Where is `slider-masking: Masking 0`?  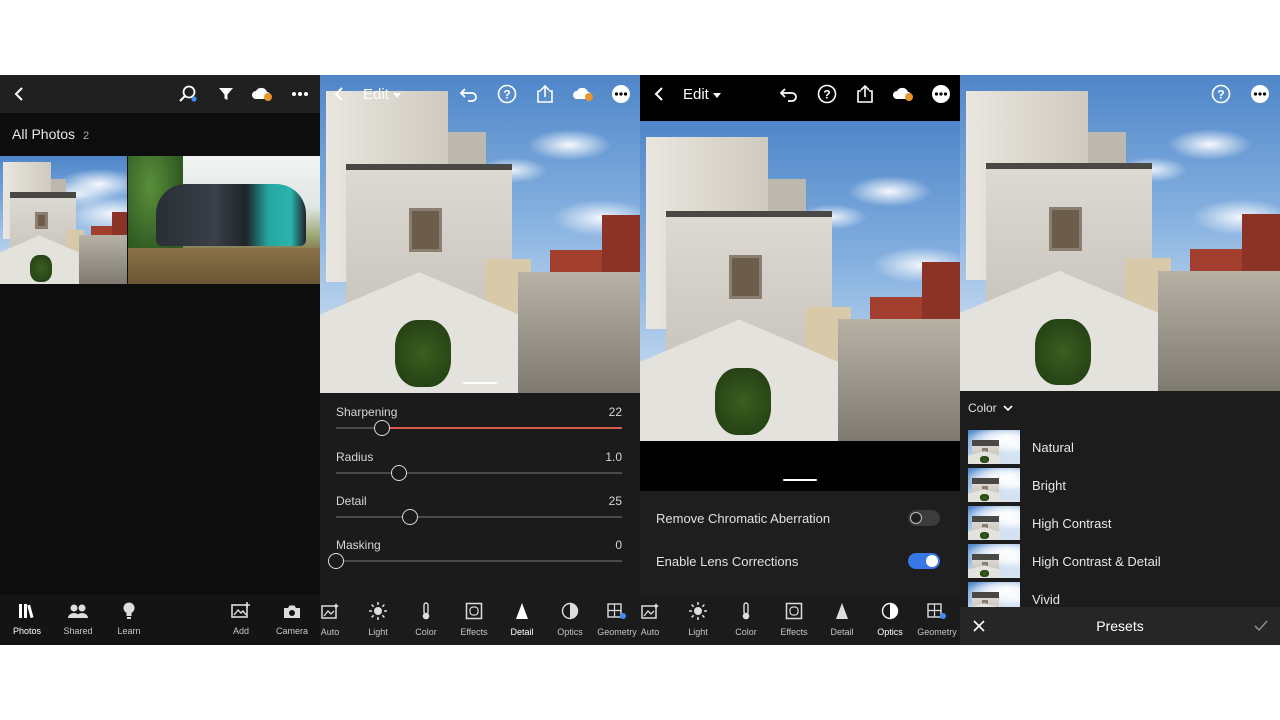 slider-masking: Masking 0 is located at coordinates (475, 558).